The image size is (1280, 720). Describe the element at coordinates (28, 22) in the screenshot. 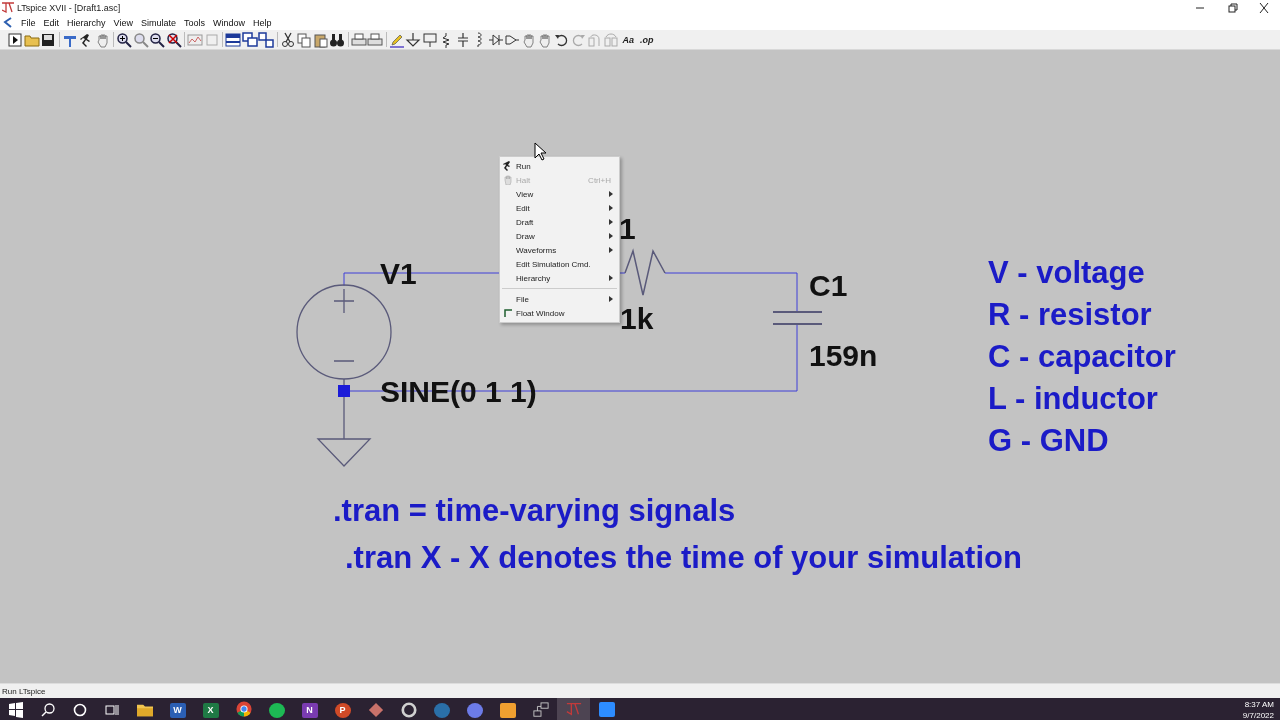

I see `menu-item: File` at that location.